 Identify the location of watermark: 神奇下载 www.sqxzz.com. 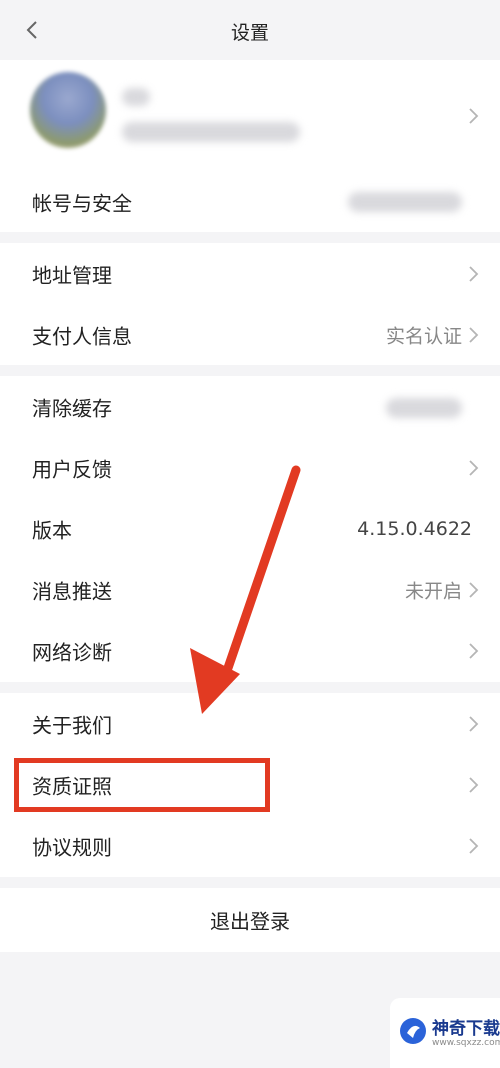
(445, 1033).